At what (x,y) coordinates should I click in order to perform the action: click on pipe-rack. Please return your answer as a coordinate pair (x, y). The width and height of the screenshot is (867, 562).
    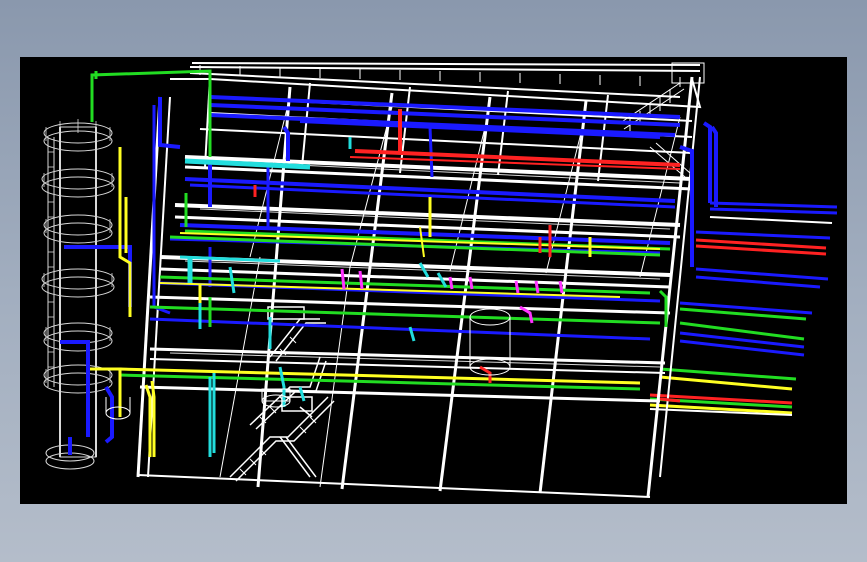
    Looking at the image, I should click on (743, 308).